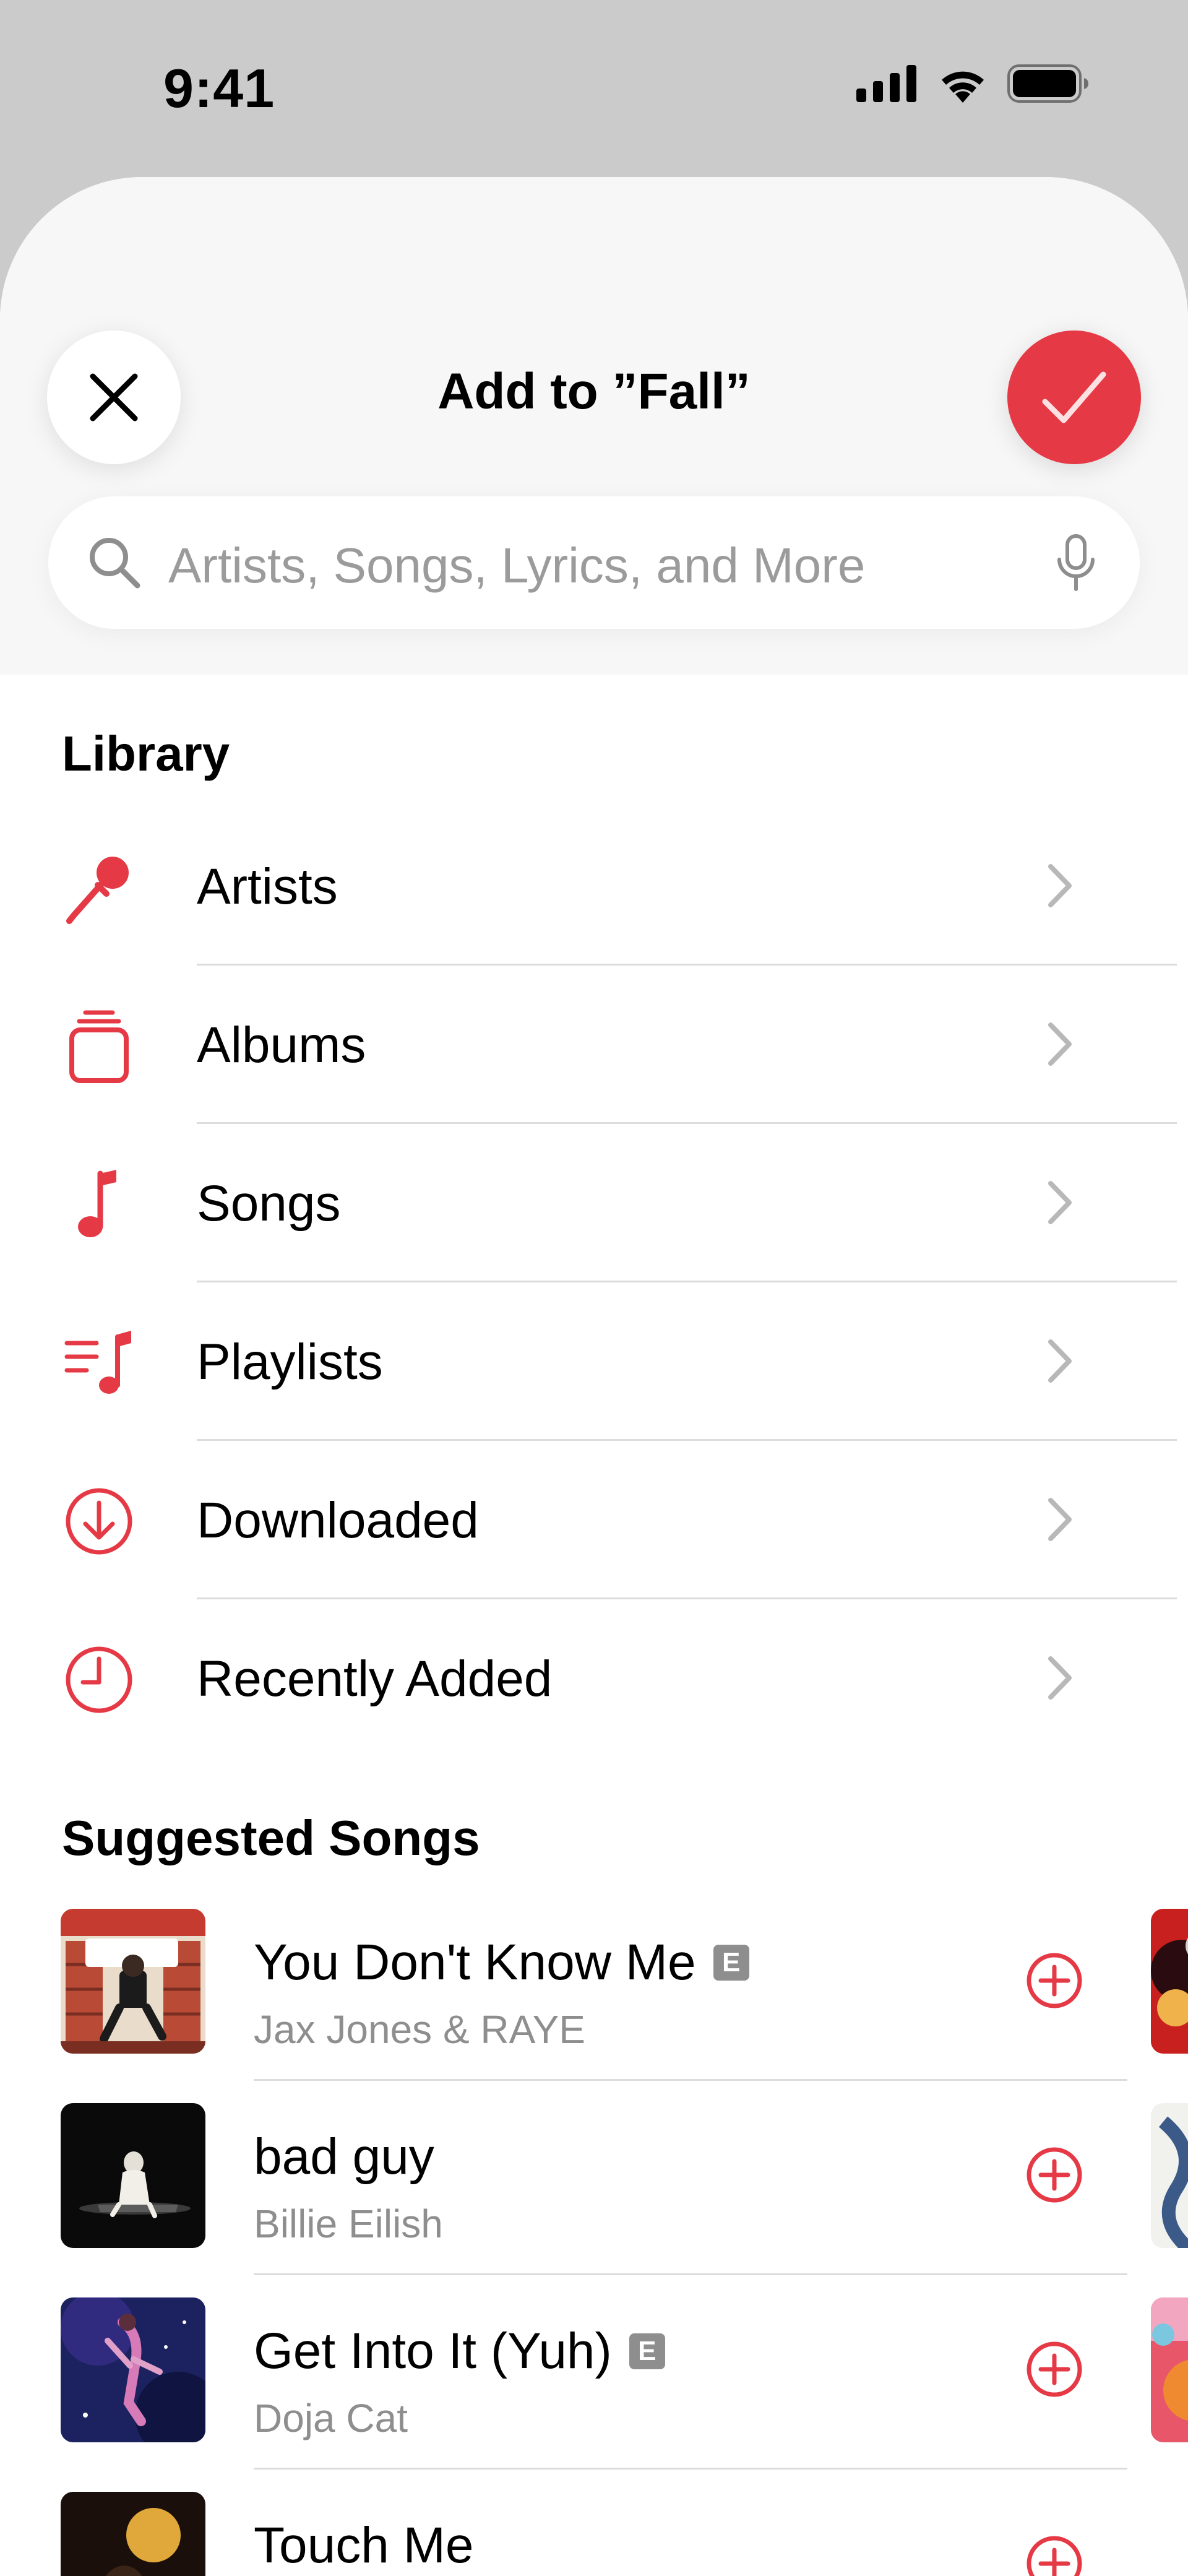 The width and height of the screenshot is (1188, 2576). What do you see at coordinates (99, 1363) in the screenshot?
I see `playlist-icon` at bounding box center [99, 1363].